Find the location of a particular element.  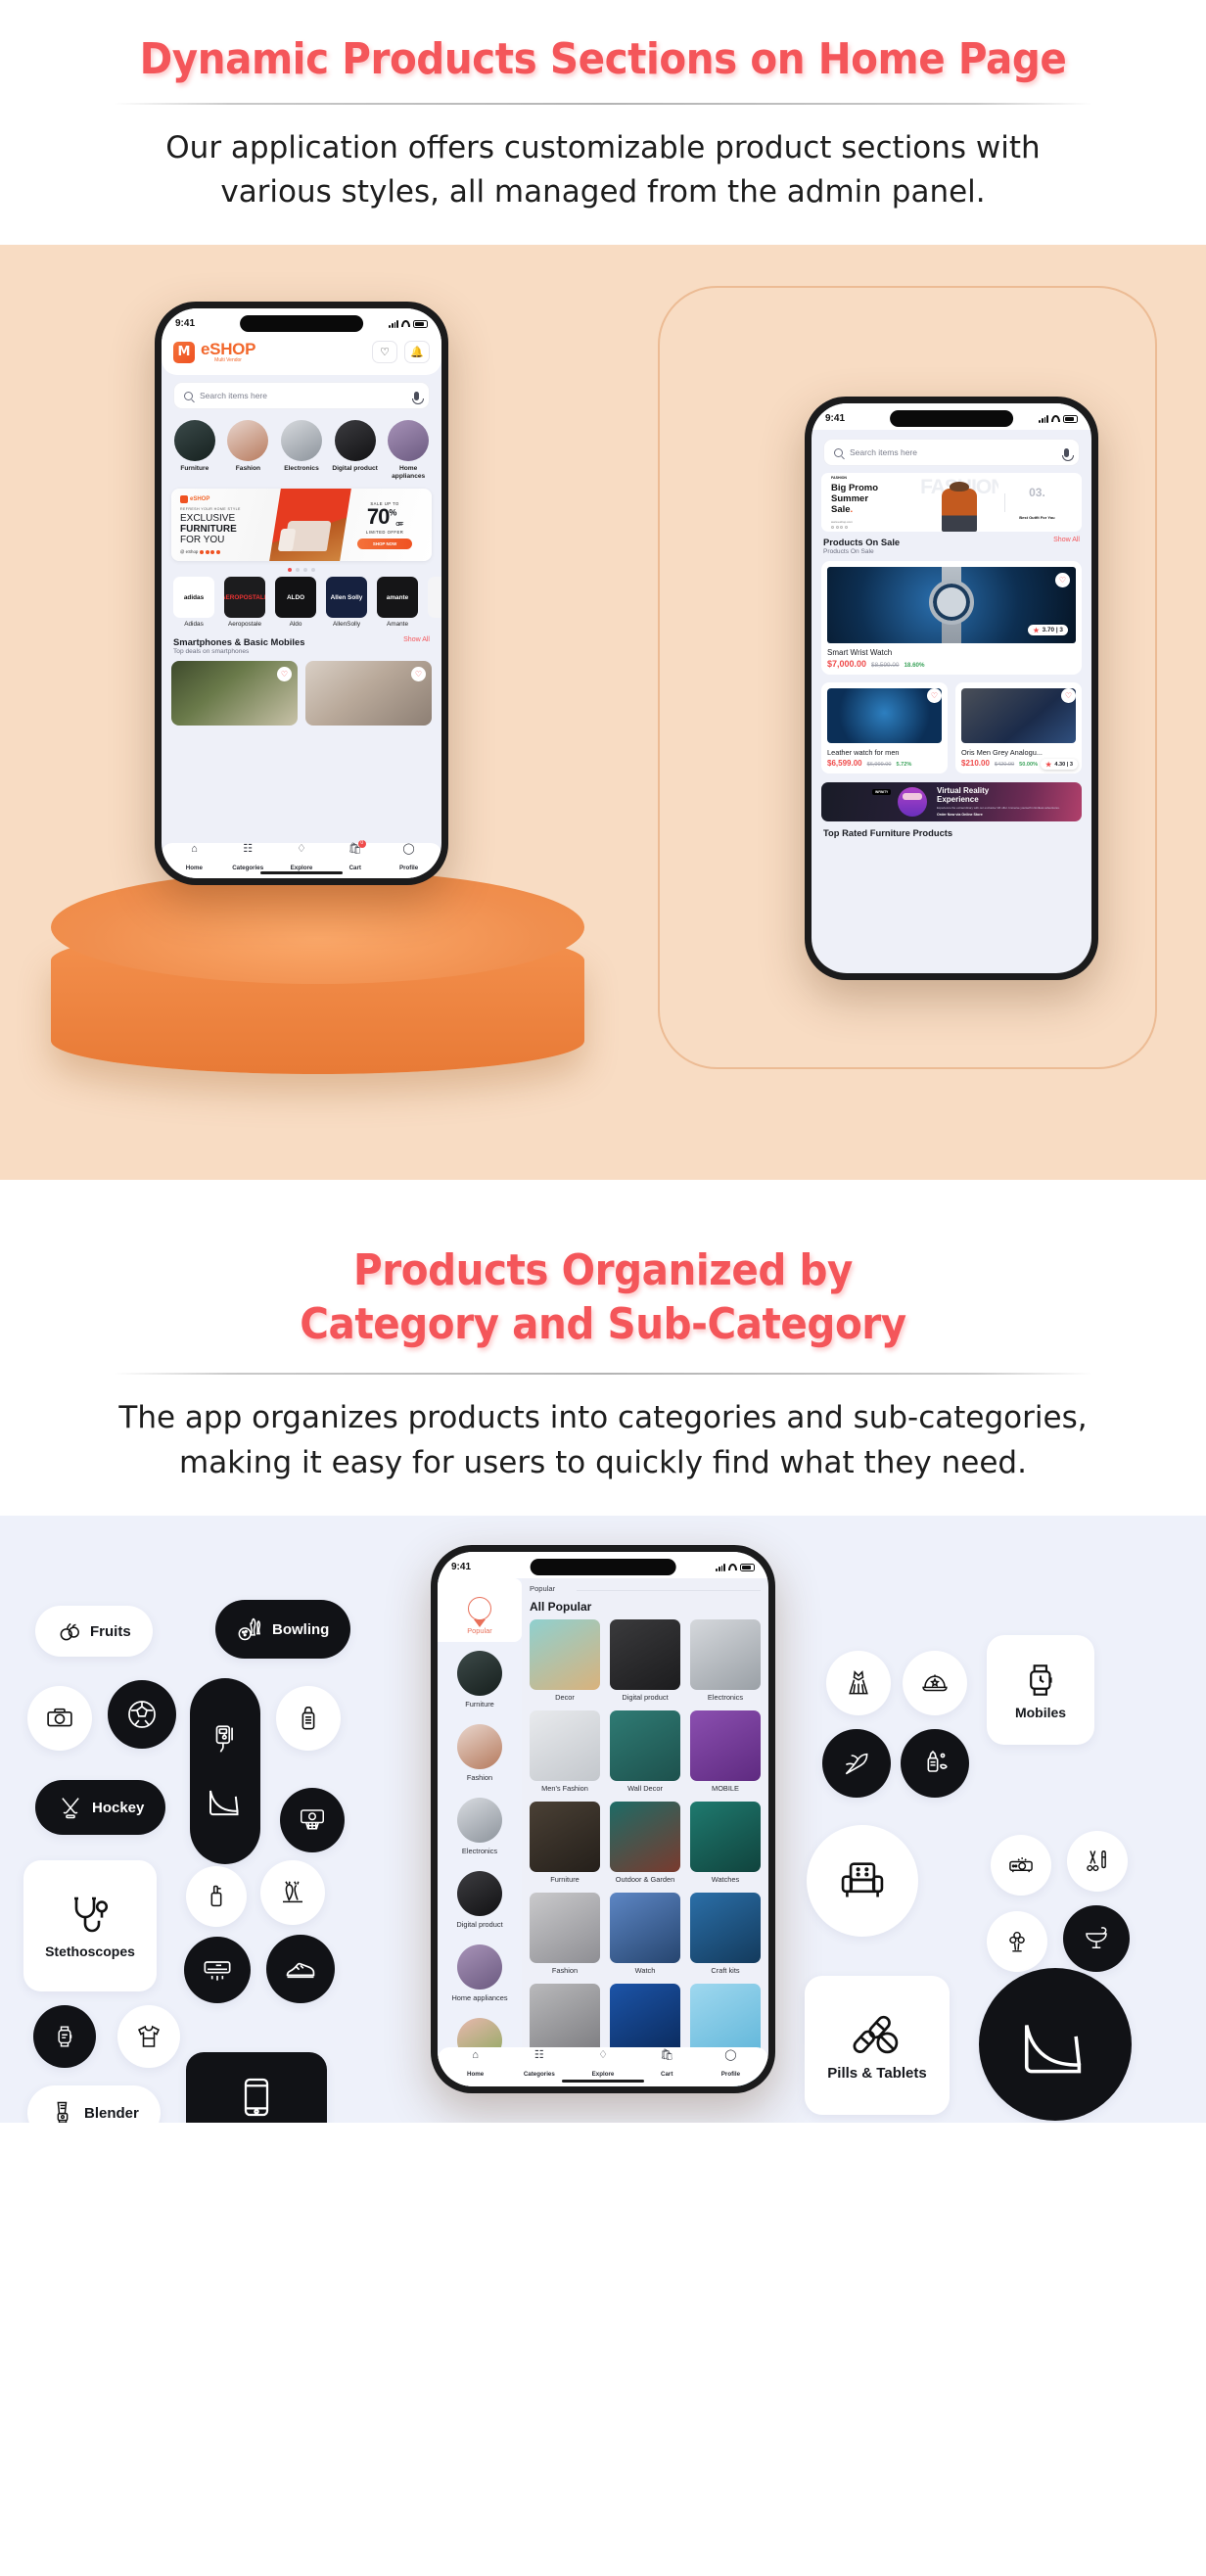

chip-blender: Blender is located at coordinates (94, 2104).